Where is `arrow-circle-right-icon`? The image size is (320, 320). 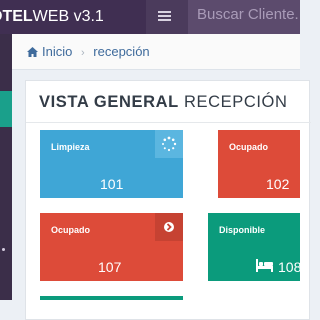 arrow-circle-right-icon is located at coordinates (169, 227).